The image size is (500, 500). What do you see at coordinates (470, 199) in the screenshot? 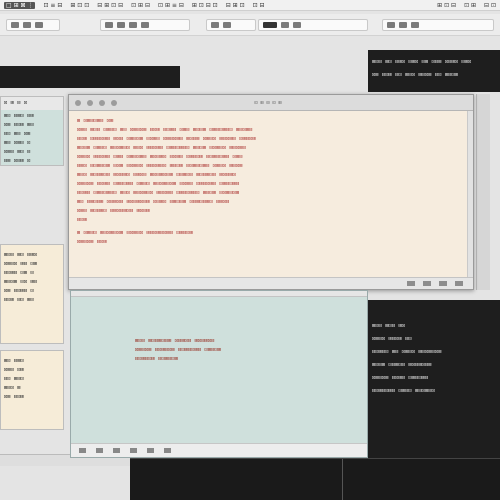
I see `editor-scrollbar` at bounding box center [470, 199].